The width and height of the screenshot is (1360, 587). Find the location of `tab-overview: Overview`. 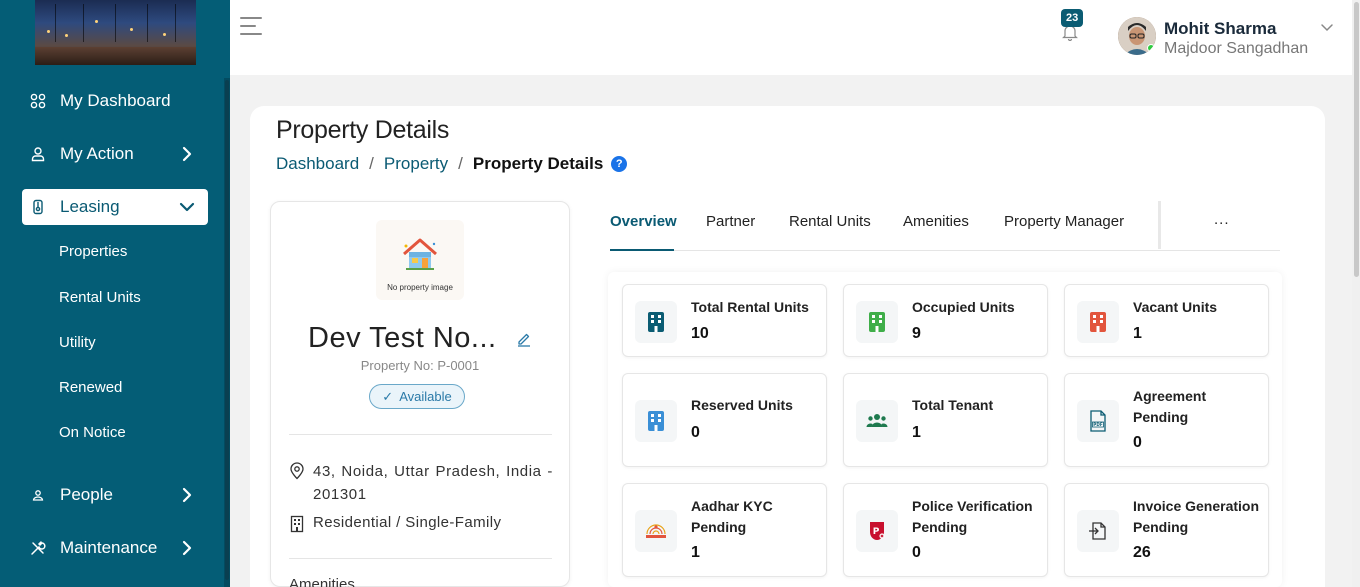

tab-overview: Overview is located at coordinates (643, 221).